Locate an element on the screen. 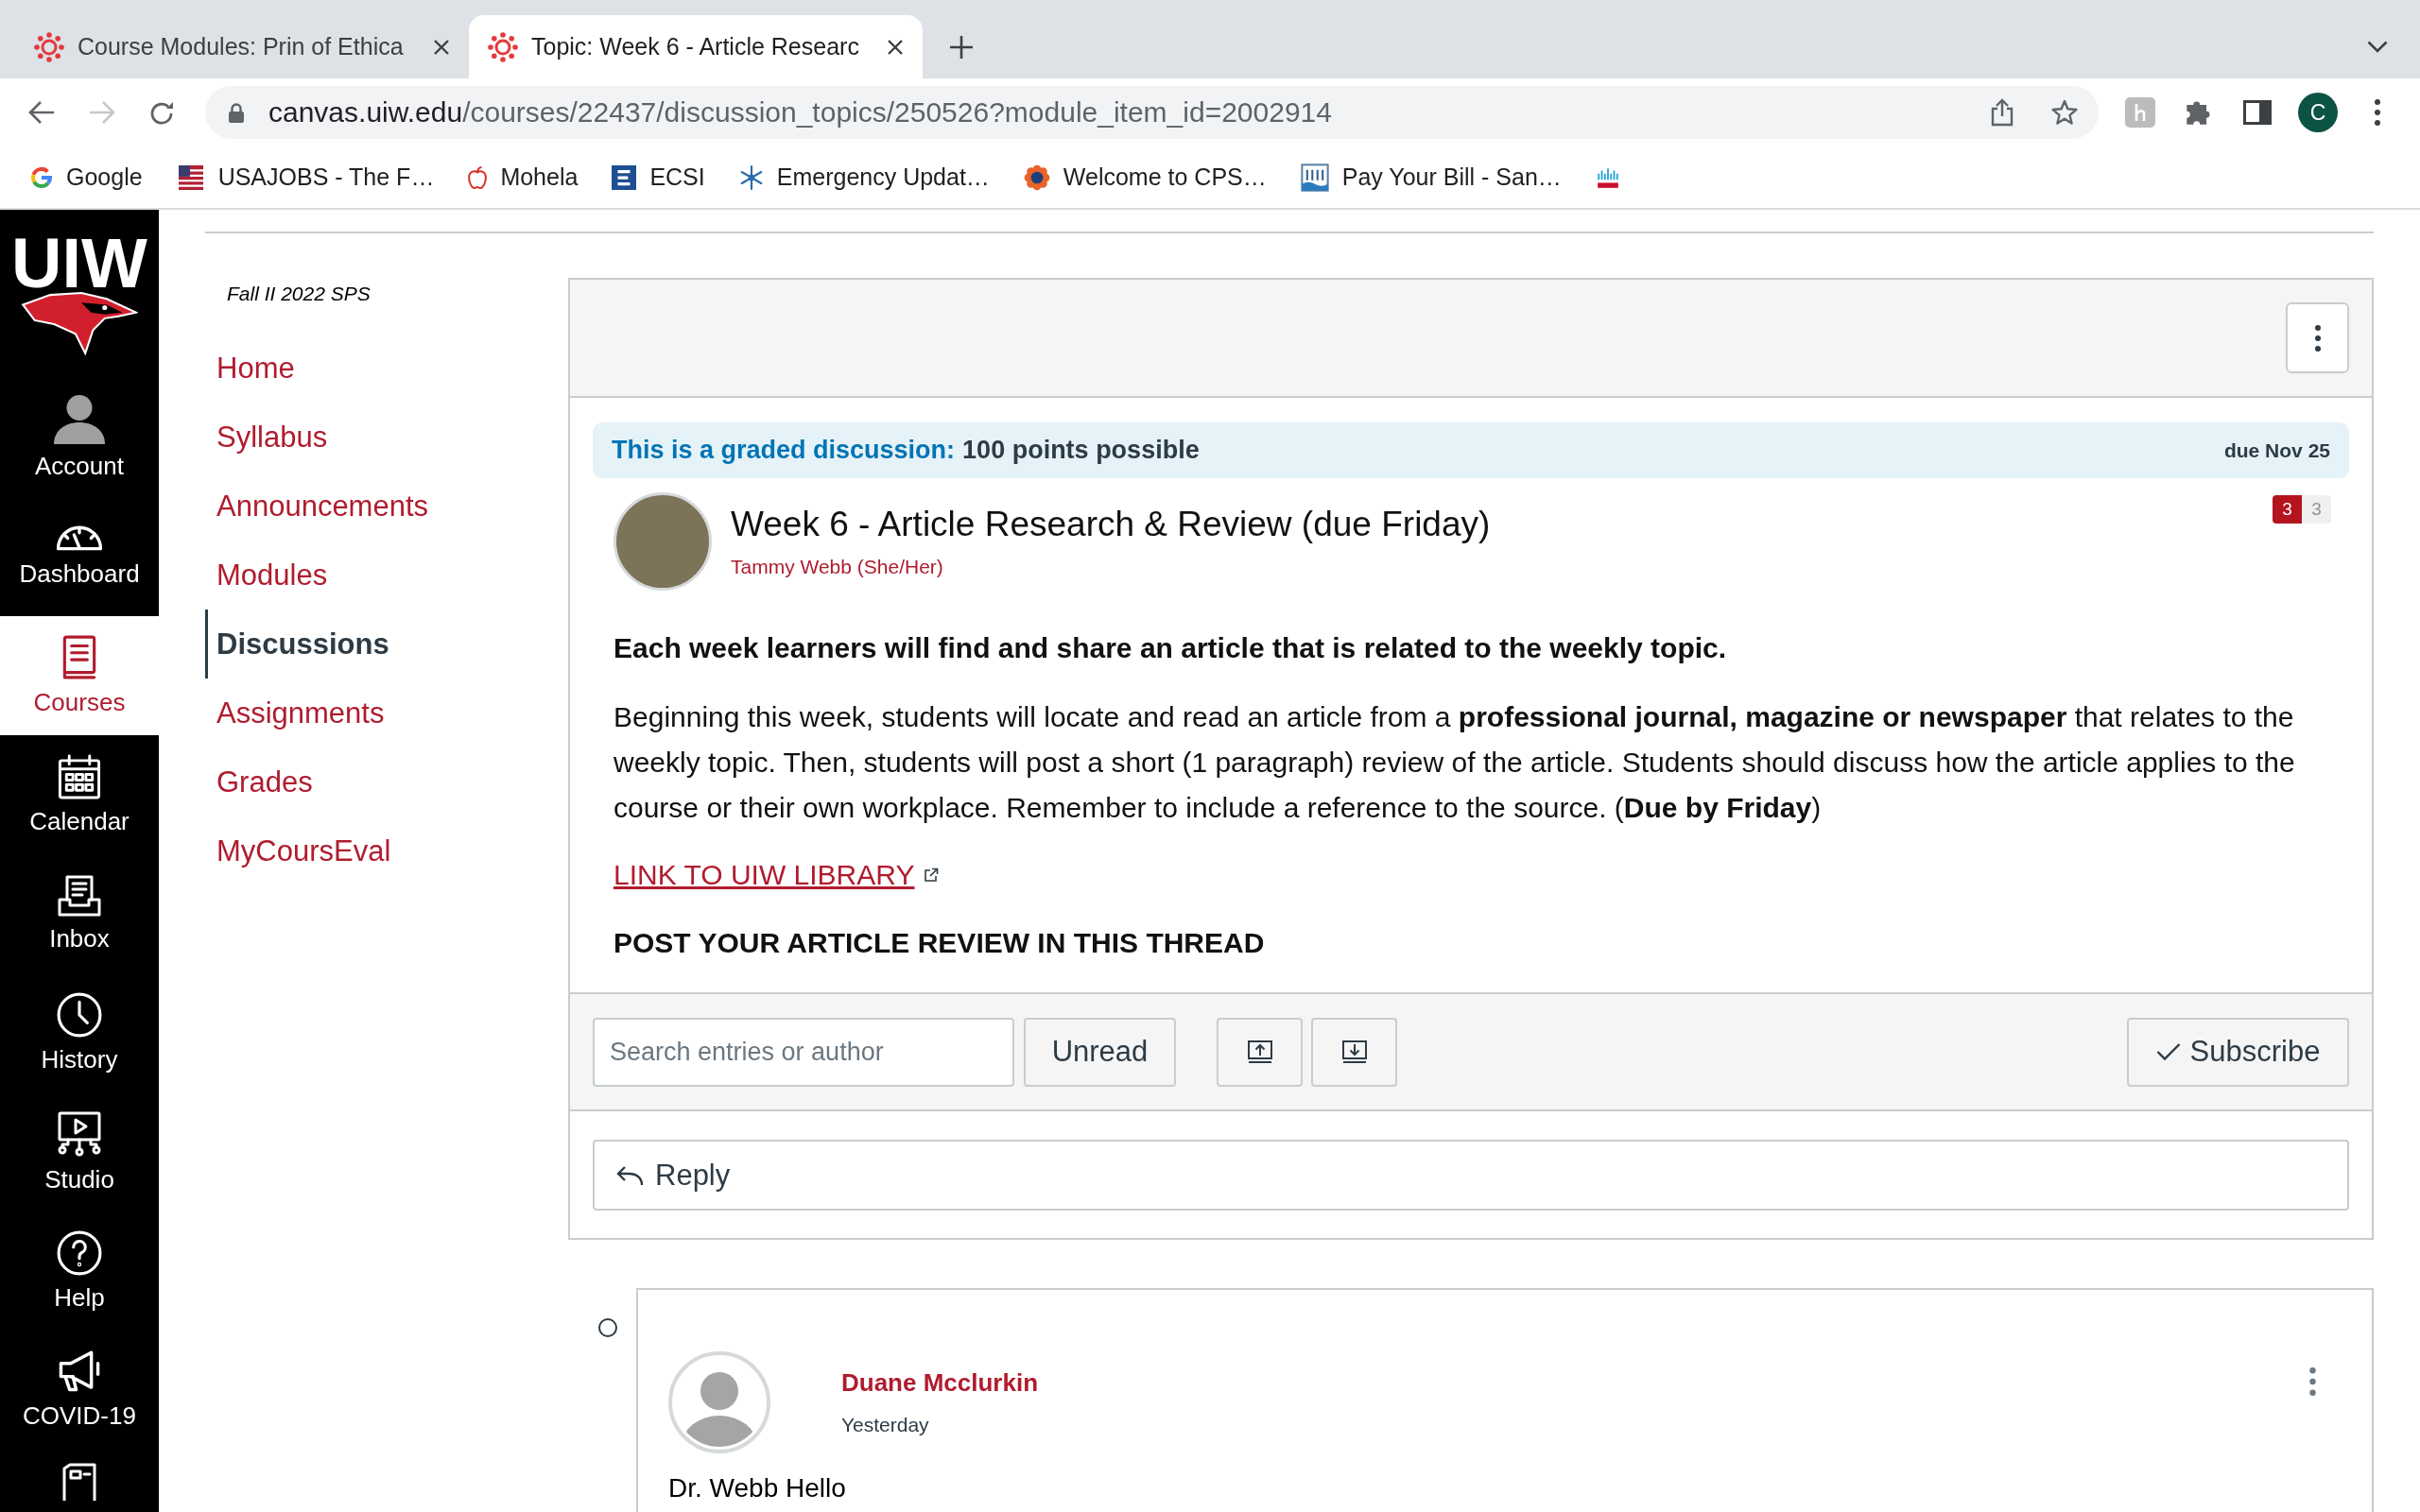 The height and width of the screenshot is (1512, 2420). bookmark-link: Mohela is located at coordinates (523, 177).